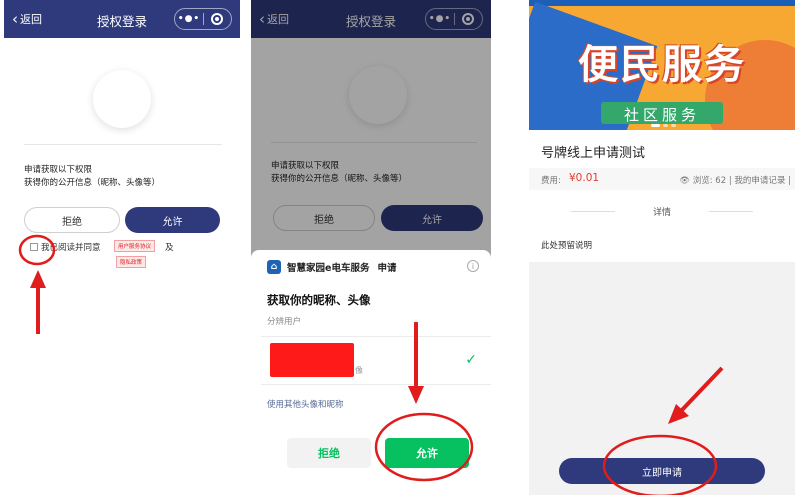  What do you see at coordinates (709, 181) in the screenshot?
I see `view-count: 浏览: 62` at bounding box center [709, 181].